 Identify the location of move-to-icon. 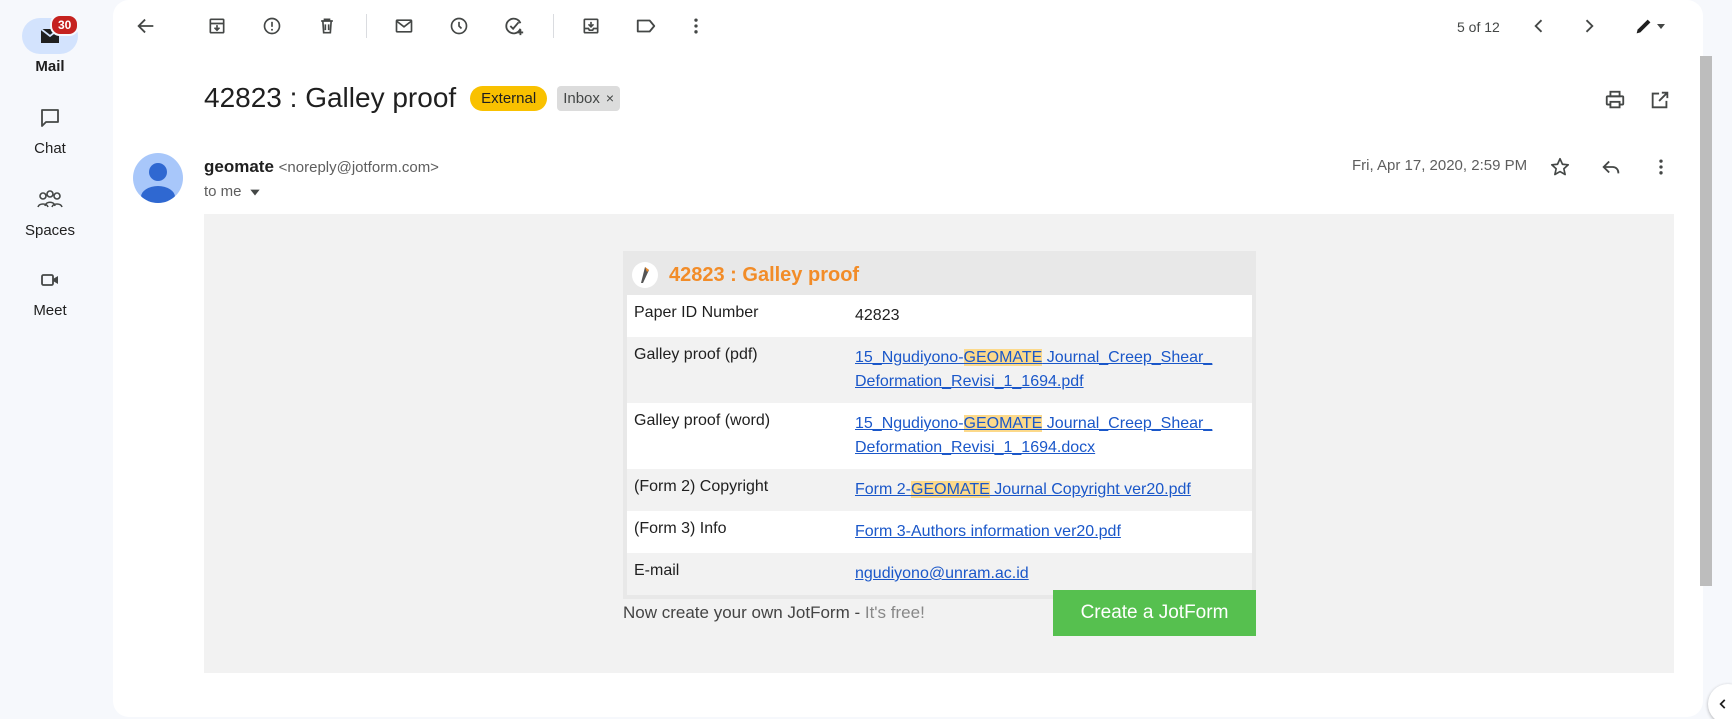
(591, 26).